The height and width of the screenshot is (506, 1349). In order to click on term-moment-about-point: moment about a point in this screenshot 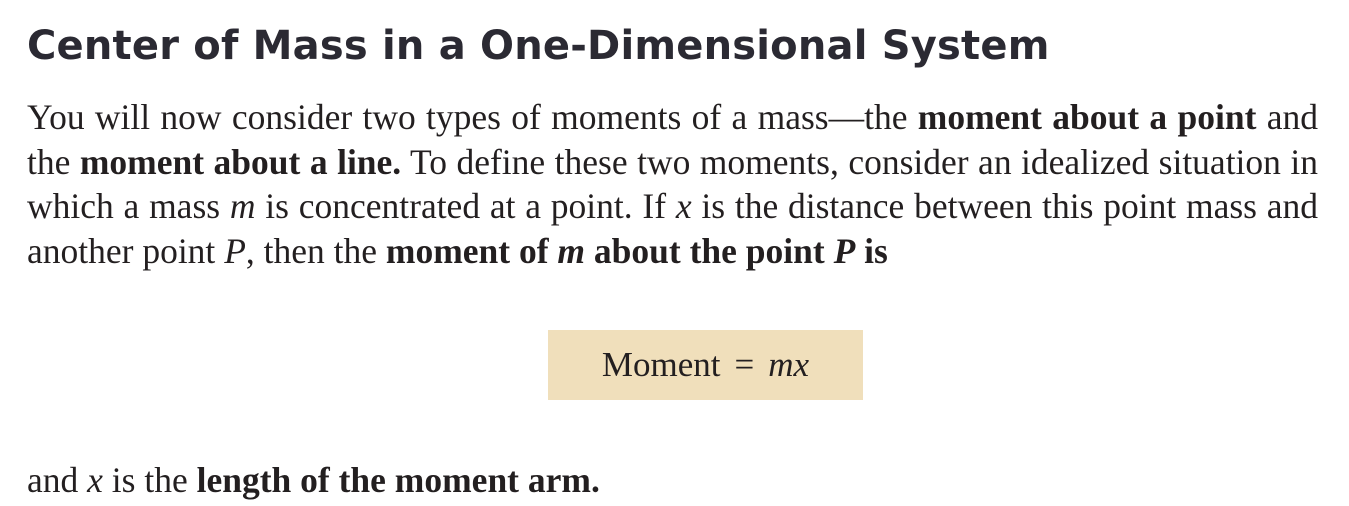, I will do `click(1087, 117)`.